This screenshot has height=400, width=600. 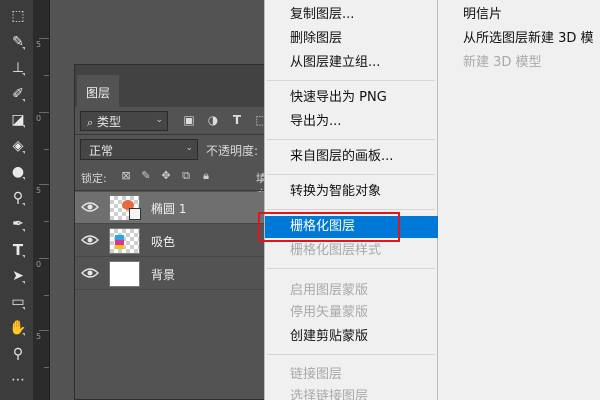 I want to click on hand-tool: ✋, so click(x=18, y=328).